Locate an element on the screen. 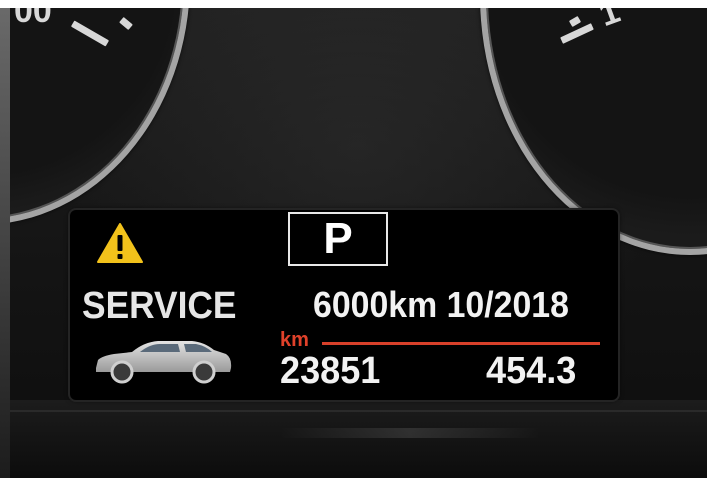  frame-bottom is located at coordinates (357, 484).